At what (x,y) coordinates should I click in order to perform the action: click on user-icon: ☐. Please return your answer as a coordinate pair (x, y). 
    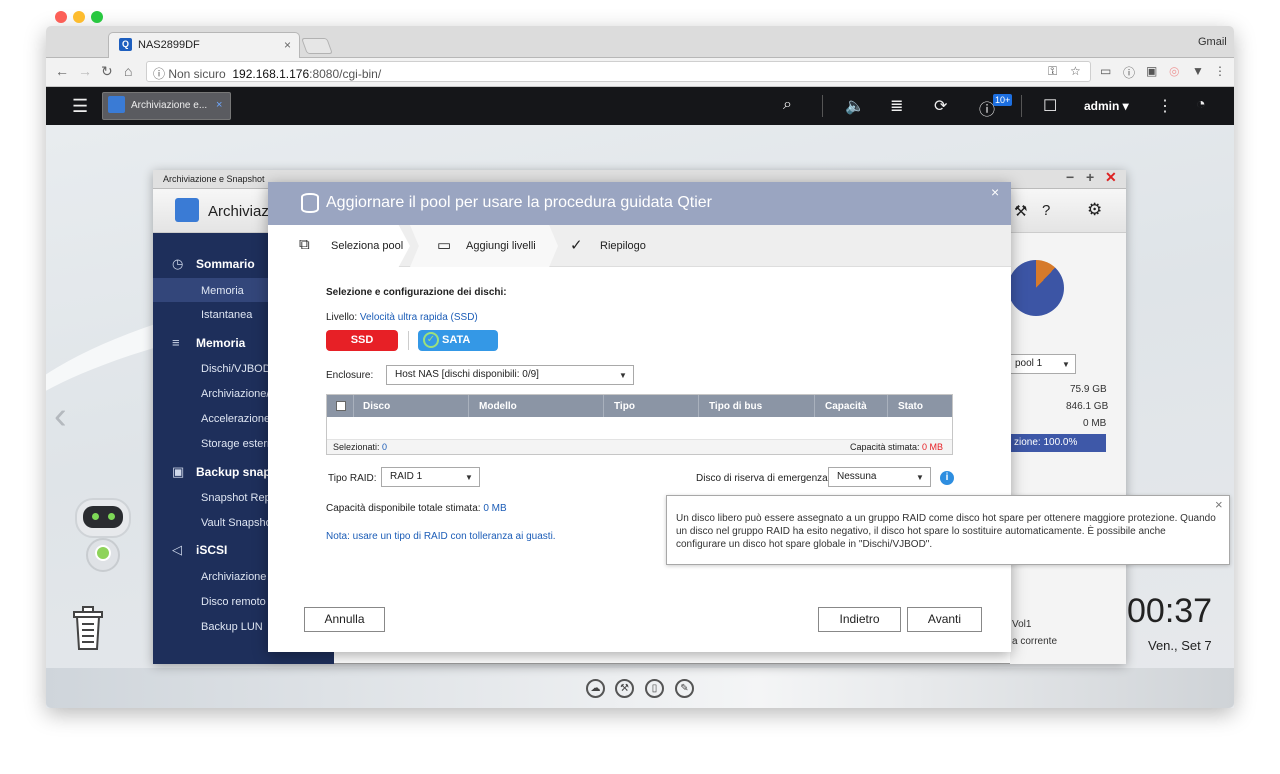
    Looking at the image, I should click on (1050, 106).